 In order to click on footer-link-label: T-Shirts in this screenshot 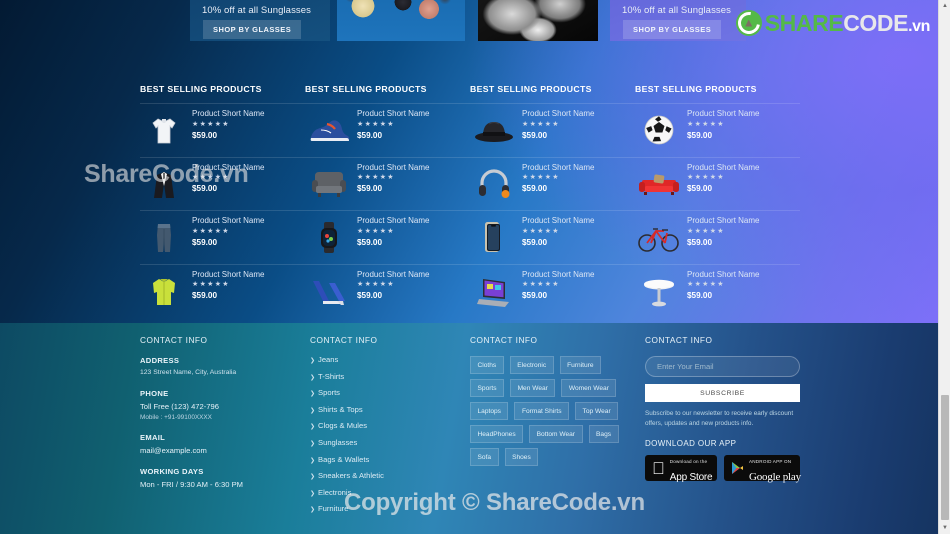, I will do `click(331, 376)`.